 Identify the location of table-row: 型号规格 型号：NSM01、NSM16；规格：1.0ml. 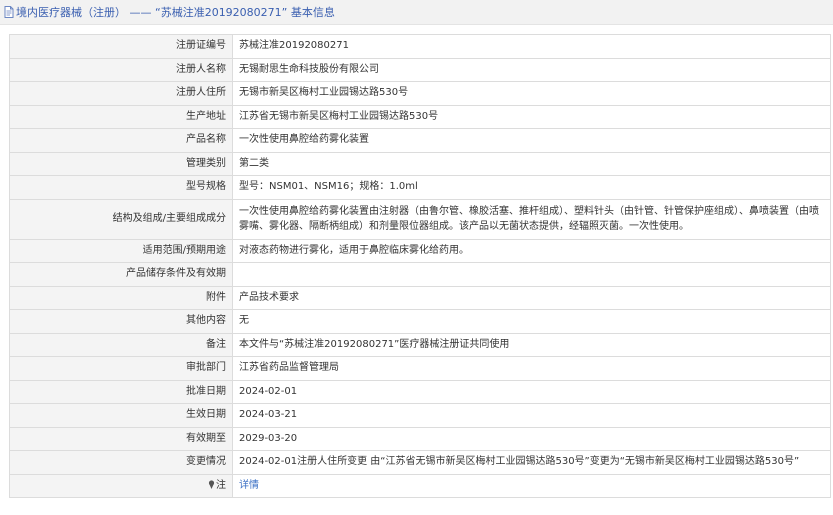
(420, 187).